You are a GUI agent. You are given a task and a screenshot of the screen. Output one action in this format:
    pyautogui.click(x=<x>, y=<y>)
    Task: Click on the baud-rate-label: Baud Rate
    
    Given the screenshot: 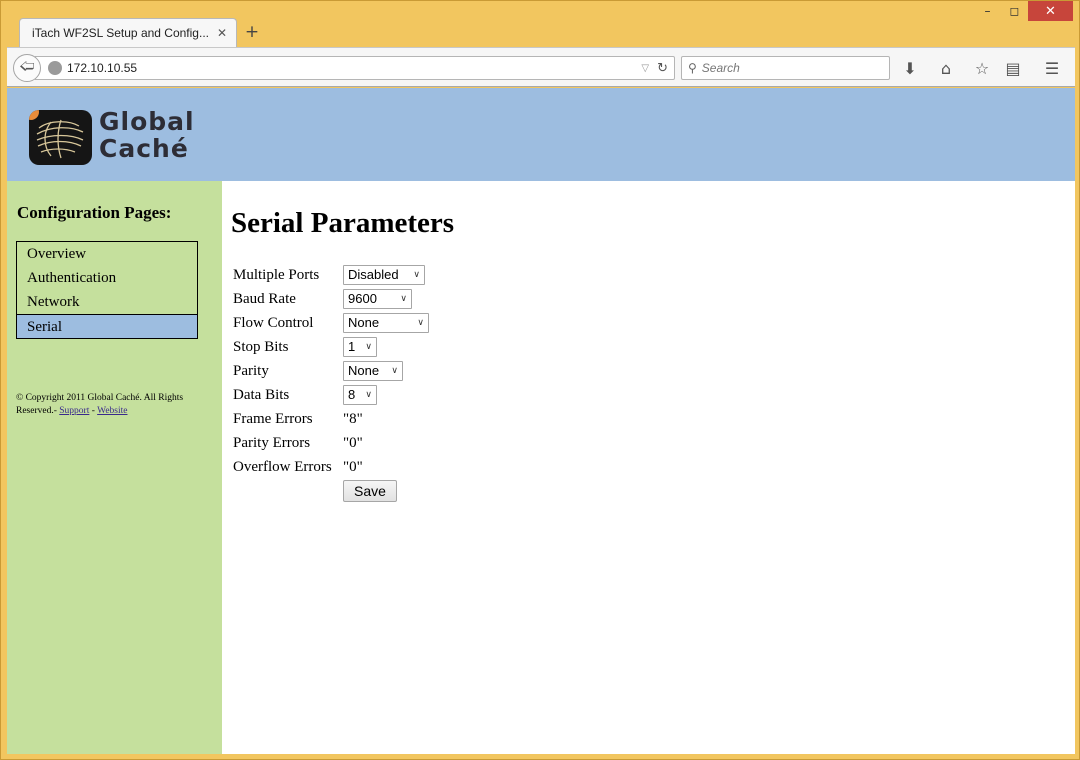 What is the action you would take?
    pyautogui.click(x=264, y=299)
    